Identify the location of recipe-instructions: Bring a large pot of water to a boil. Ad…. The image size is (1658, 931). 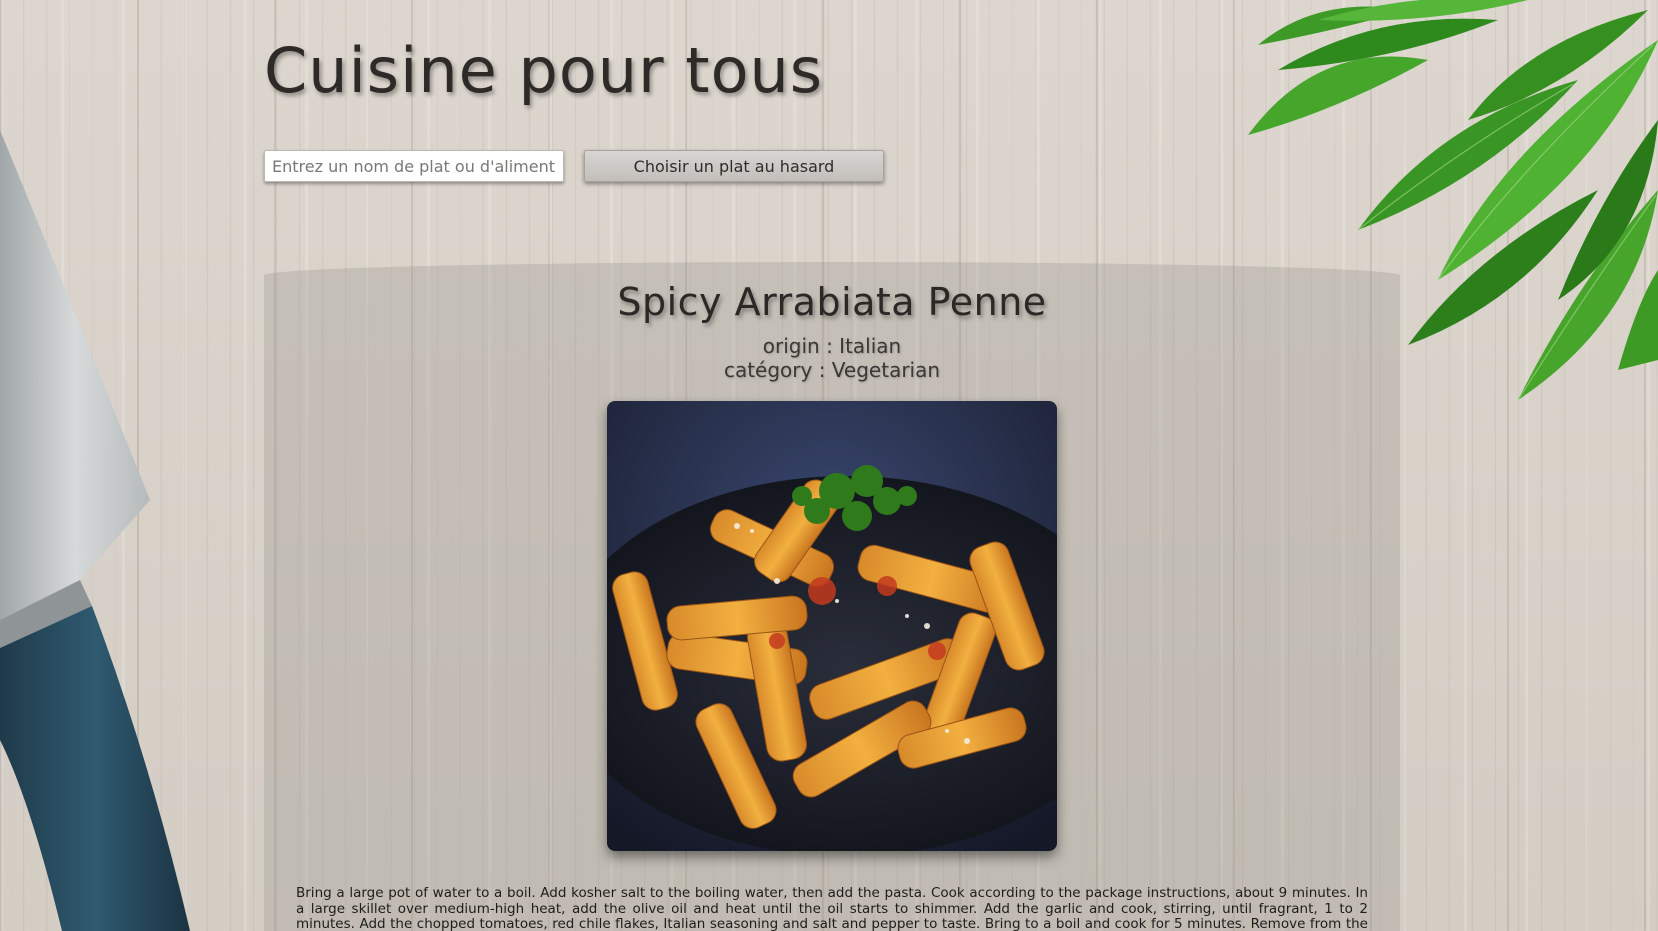
(832, 908).